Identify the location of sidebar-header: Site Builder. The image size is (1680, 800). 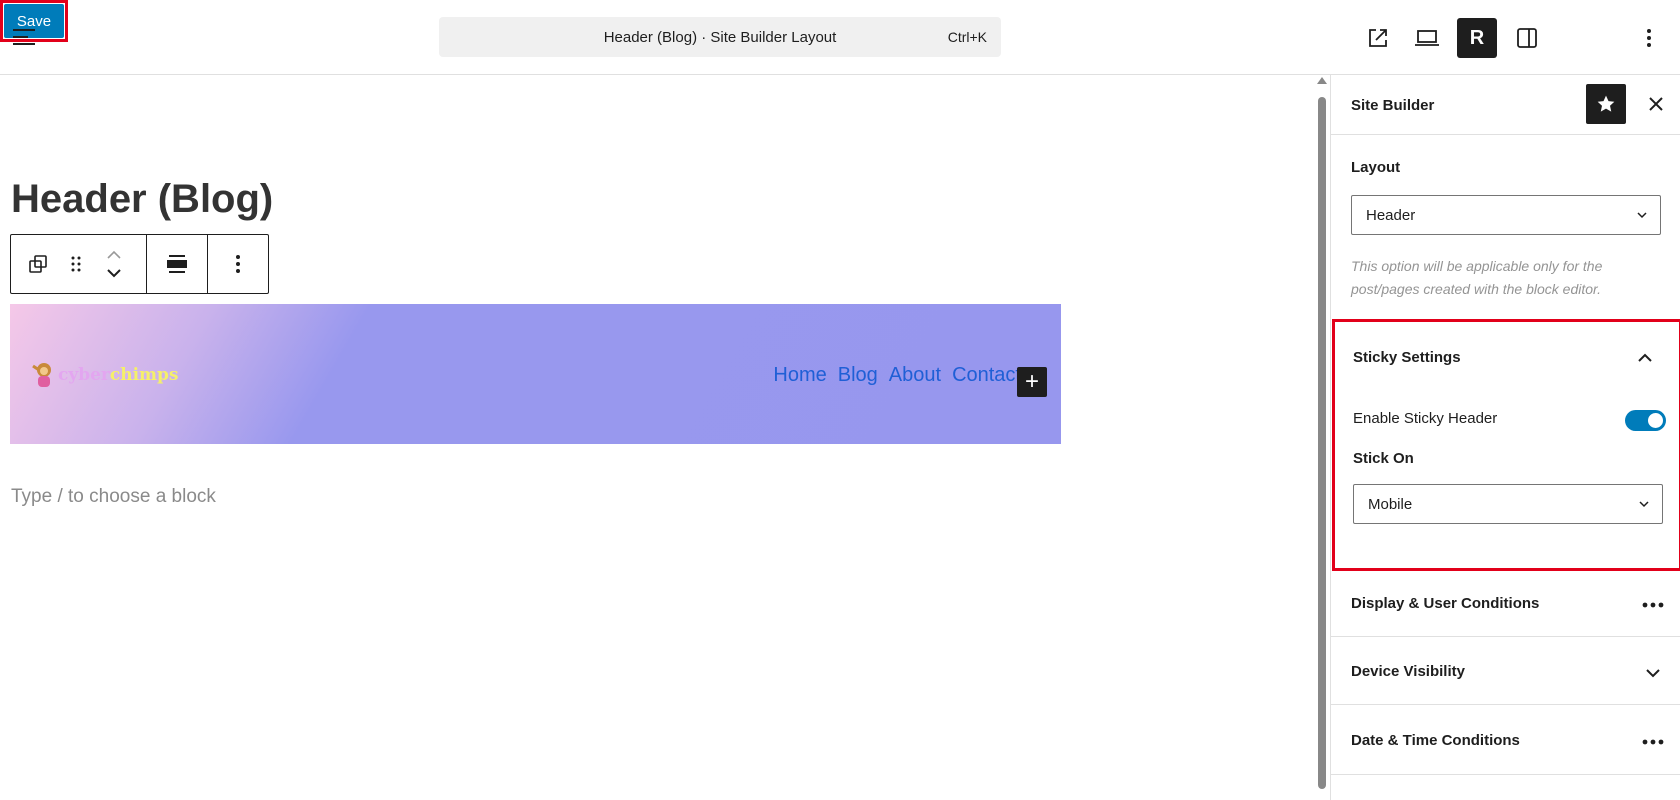
(1505, 105).